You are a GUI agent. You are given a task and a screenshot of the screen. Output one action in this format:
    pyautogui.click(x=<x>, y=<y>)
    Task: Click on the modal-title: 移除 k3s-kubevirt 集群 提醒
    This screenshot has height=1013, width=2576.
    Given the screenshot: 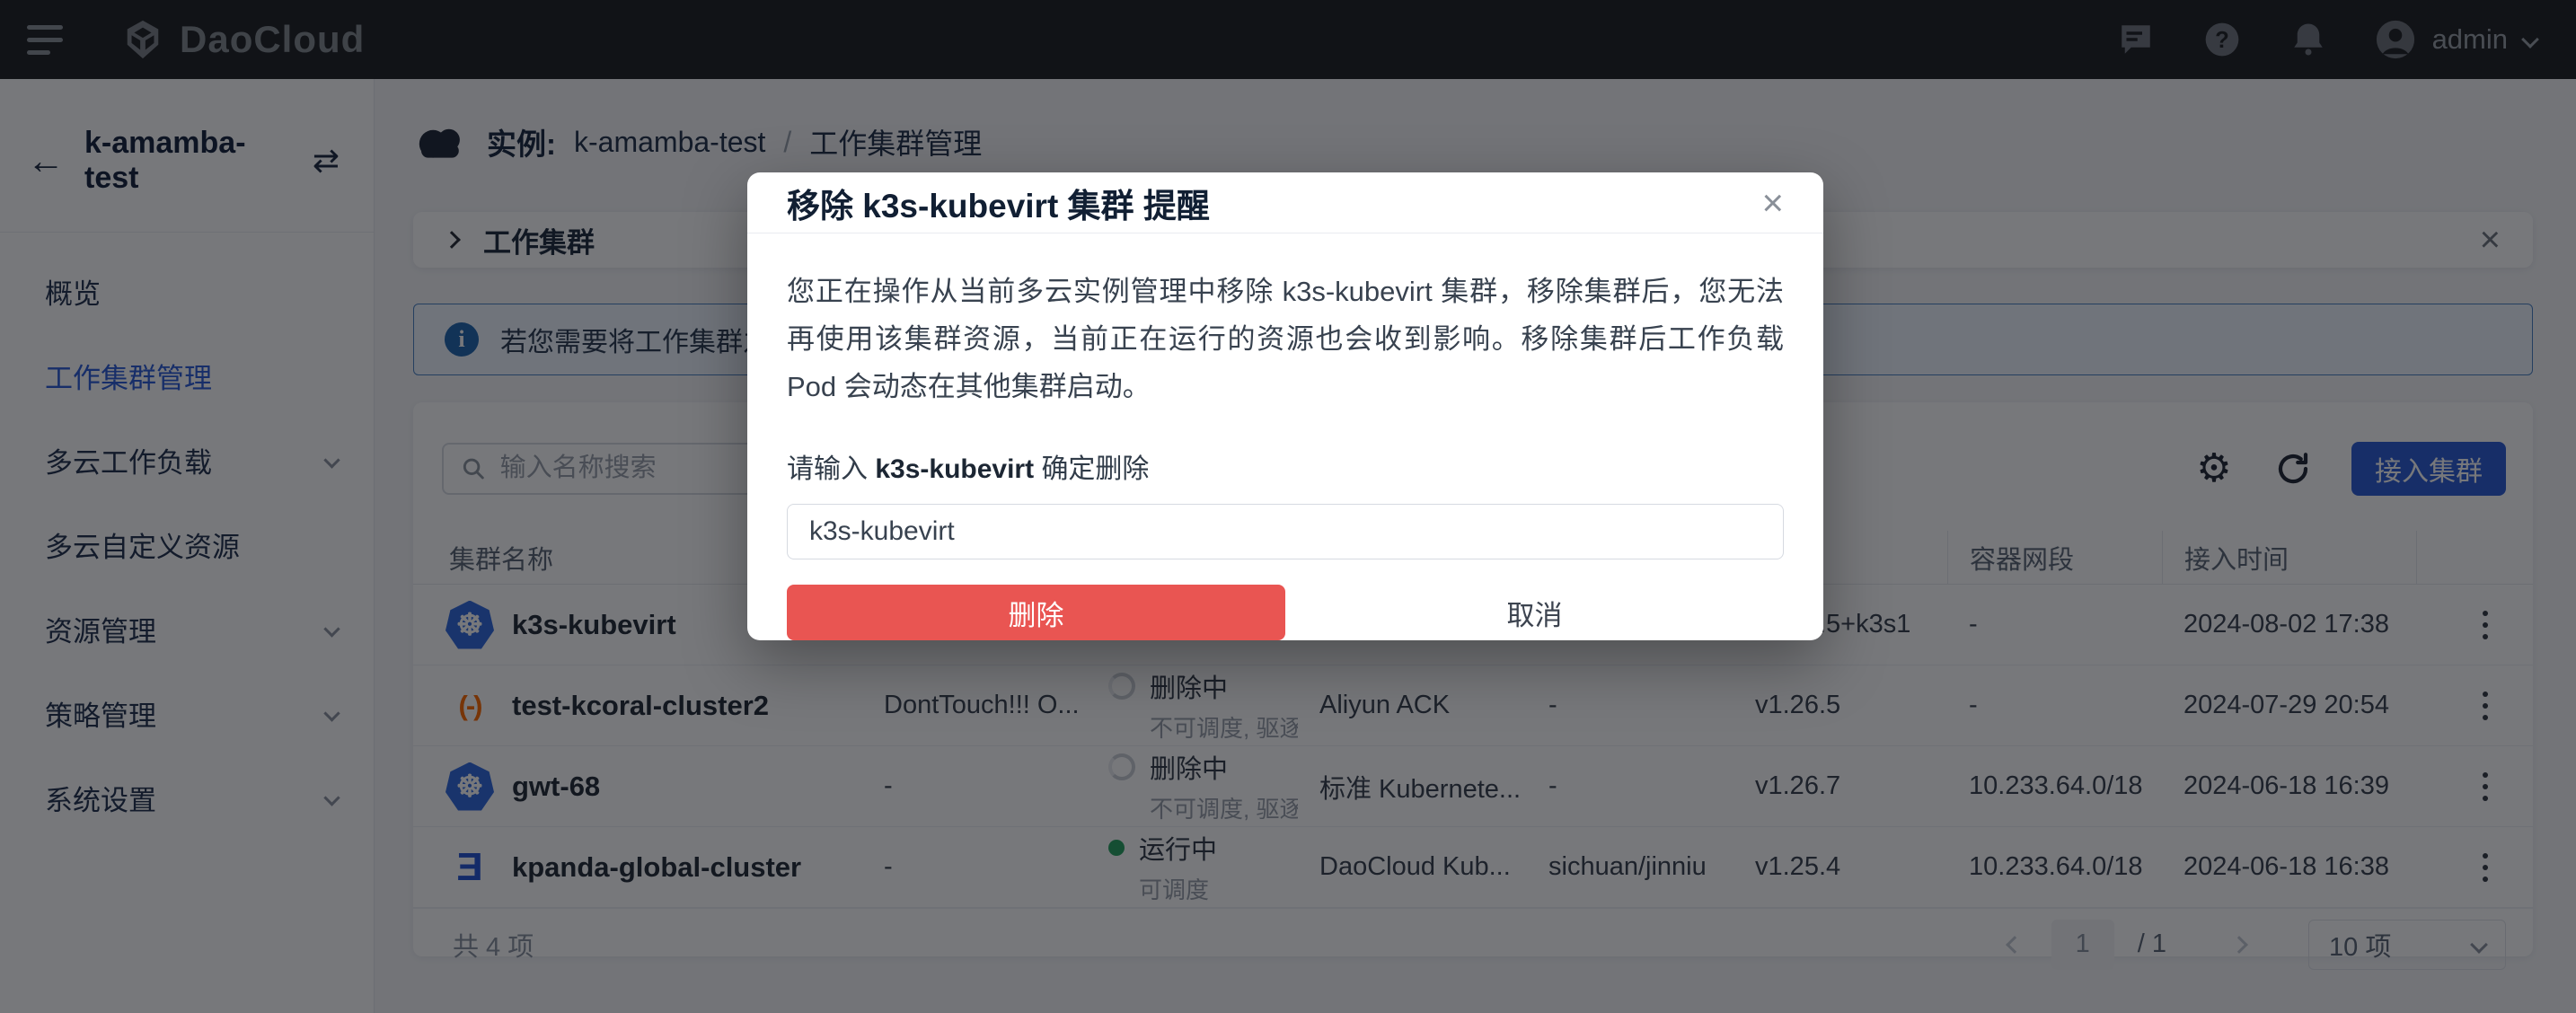 What is the action you would take?
    pyautogui.click(x=998, y=206)
    